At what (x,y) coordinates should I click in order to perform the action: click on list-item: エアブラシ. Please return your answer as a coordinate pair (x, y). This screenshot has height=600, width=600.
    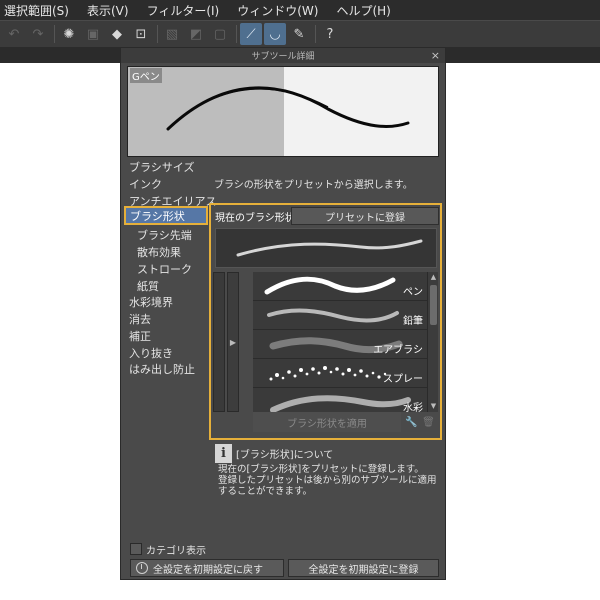
    Looking at the image, I should click on (340, 344).